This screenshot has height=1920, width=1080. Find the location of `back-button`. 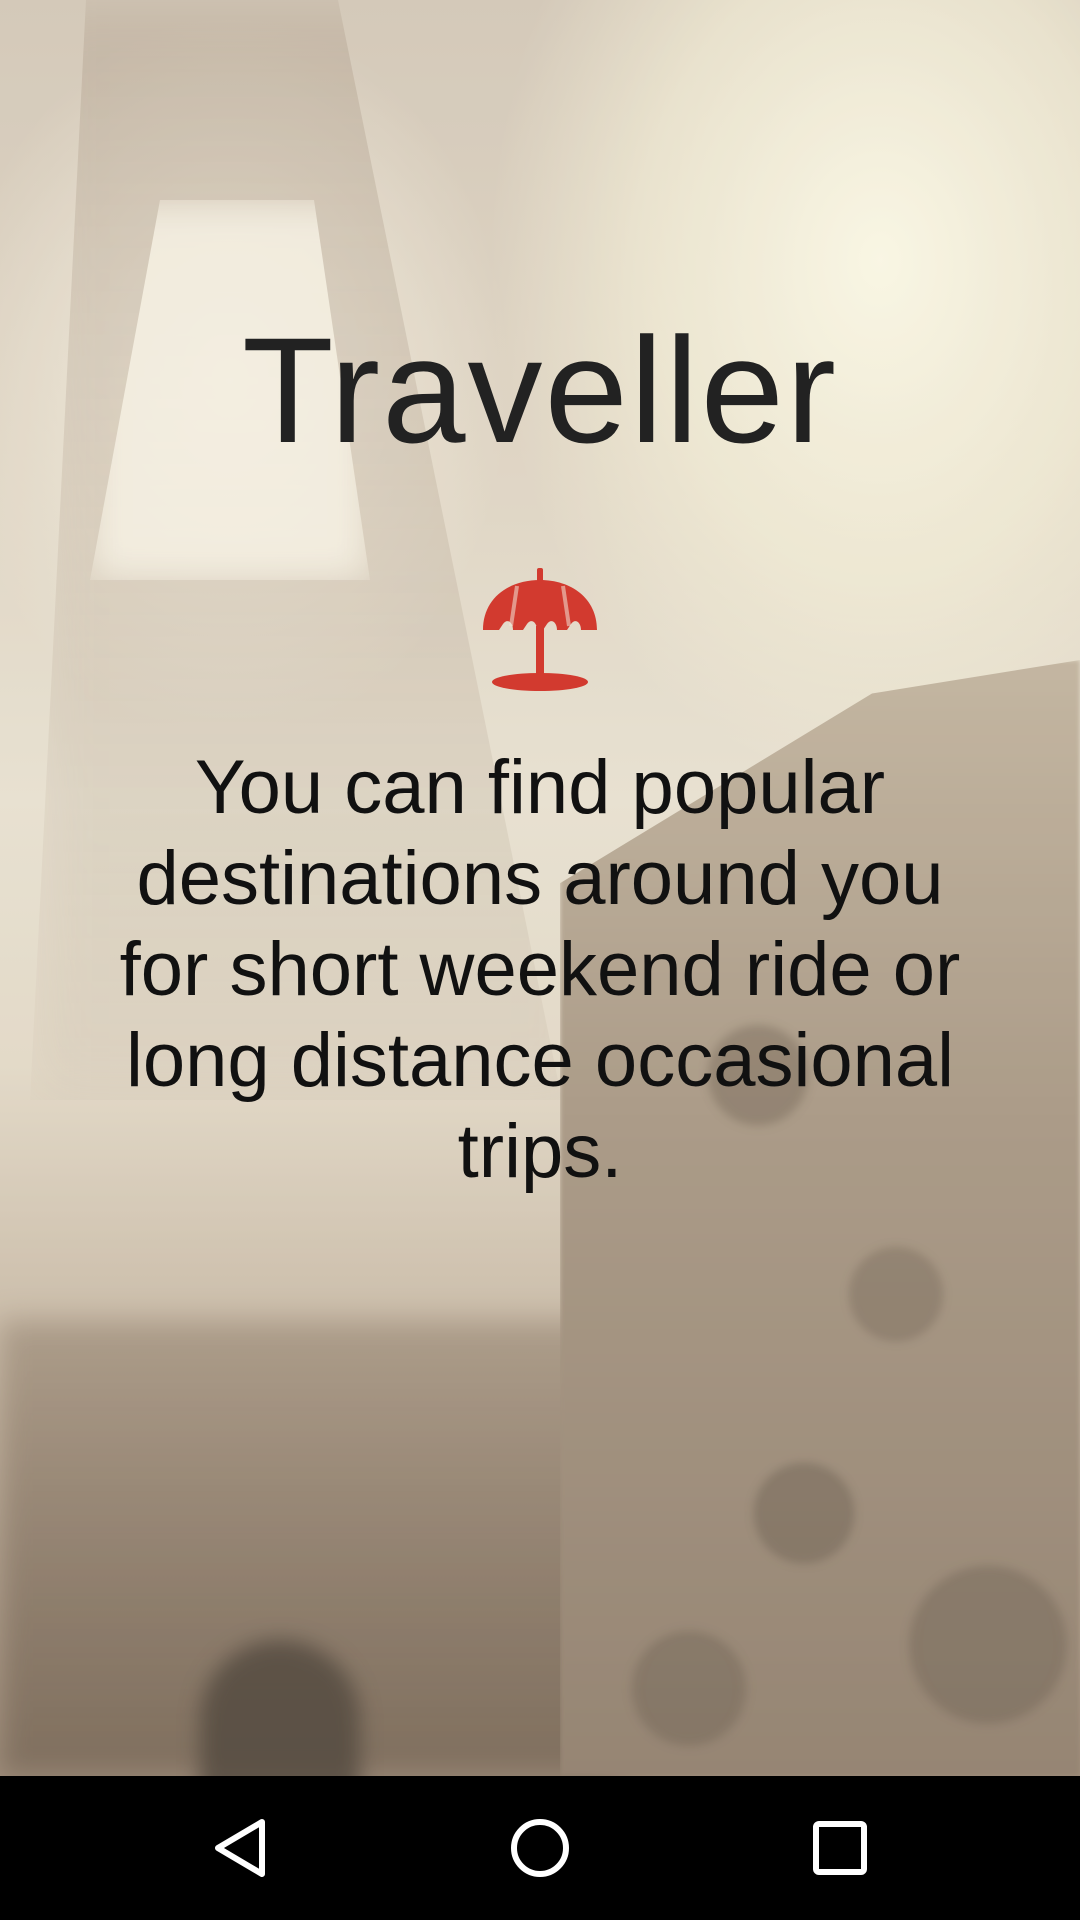

back-button is located at coordinates (240, 1848).